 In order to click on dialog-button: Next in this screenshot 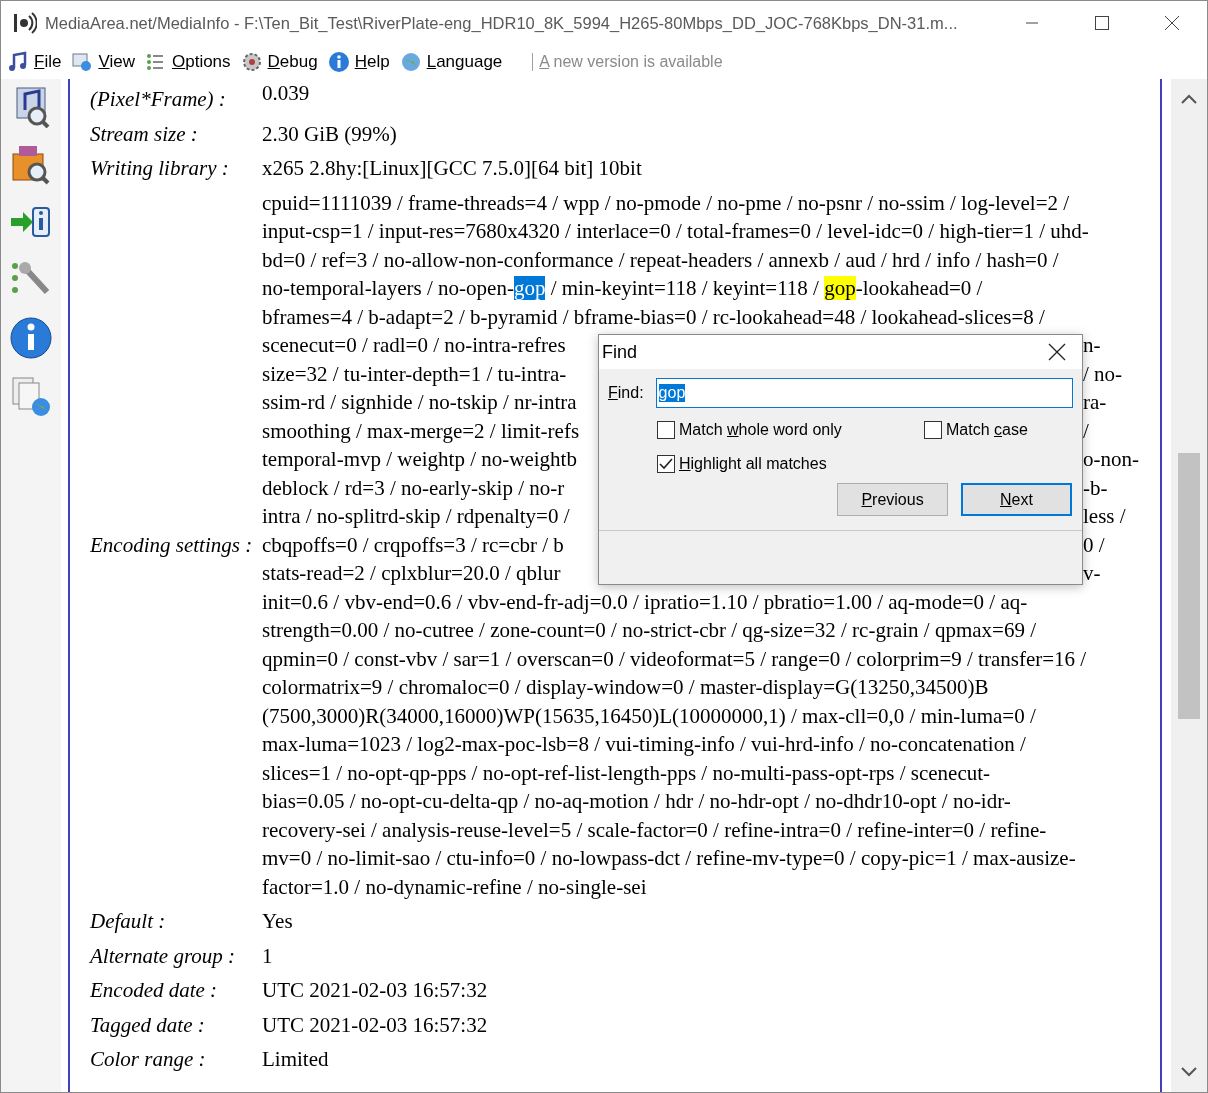, I will do `click(1016, 499)`.